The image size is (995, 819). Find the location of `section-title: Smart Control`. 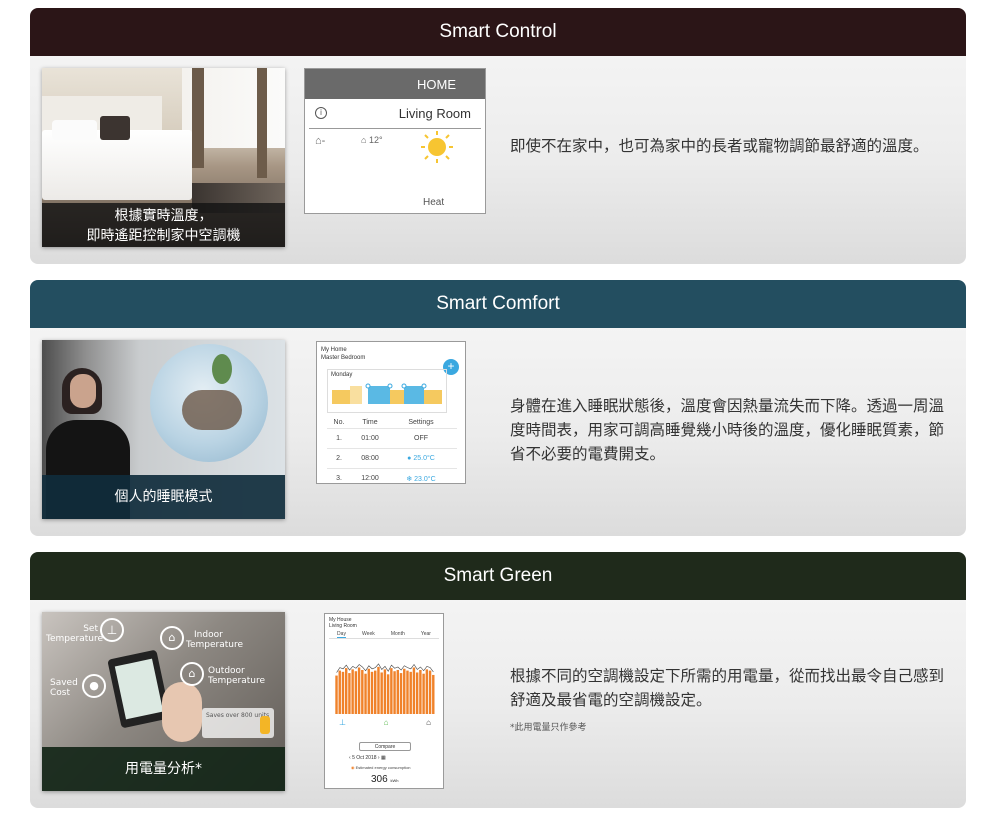

section-title: Smart Control is located at coordinates (498, 31).